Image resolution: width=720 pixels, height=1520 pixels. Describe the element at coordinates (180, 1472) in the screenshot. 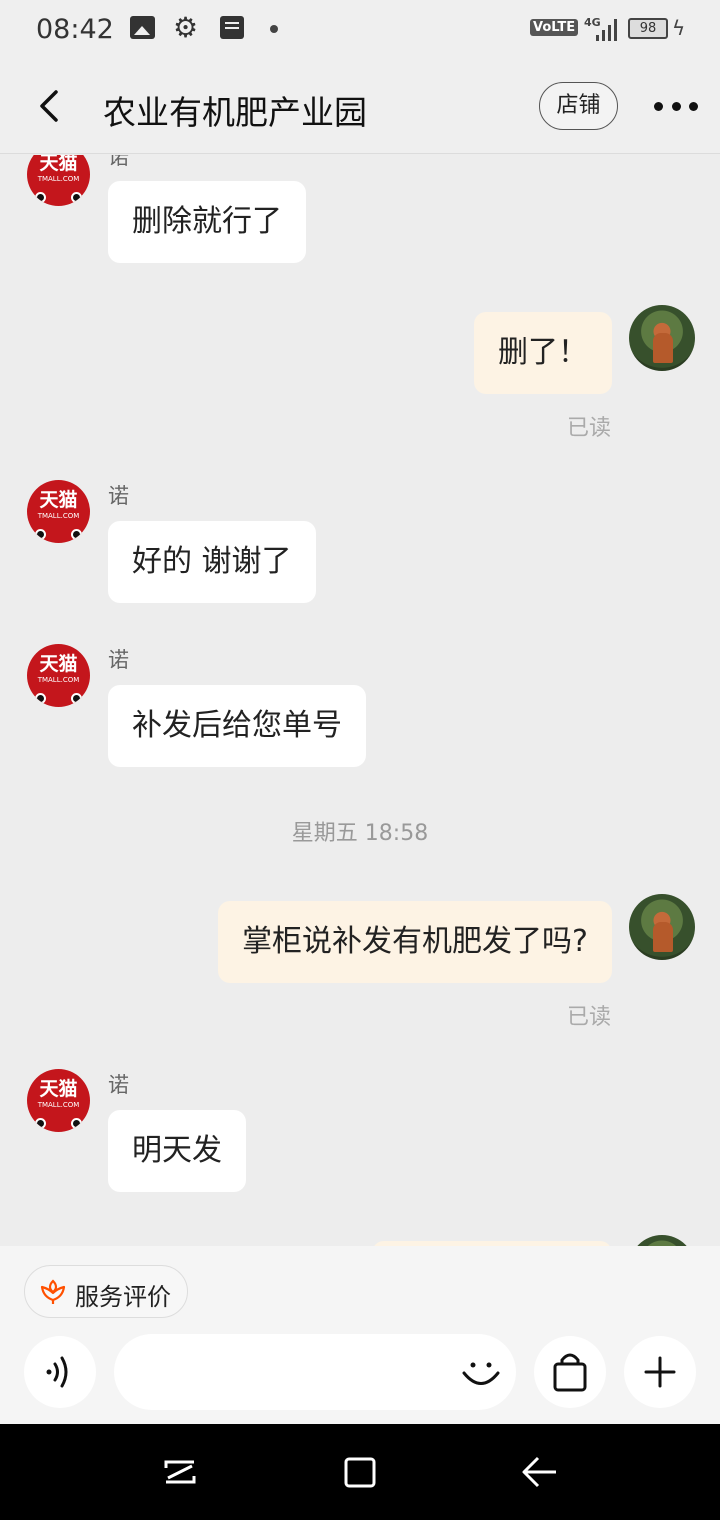

I see `recent-apps-icon` at that location.